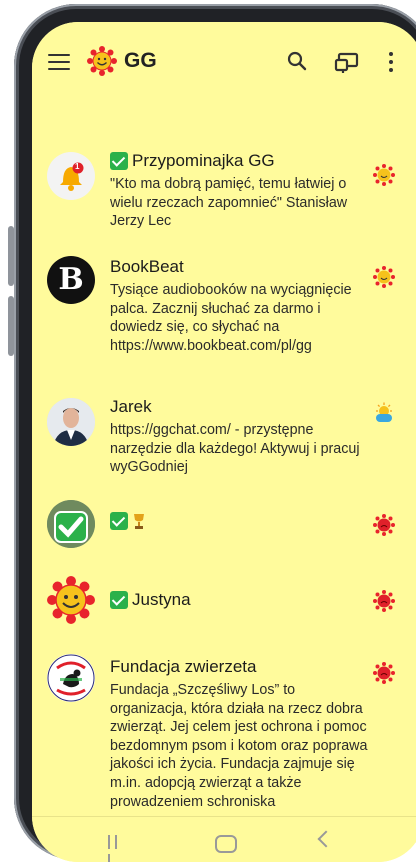  I want to click on search-icon, so click(297, 61).